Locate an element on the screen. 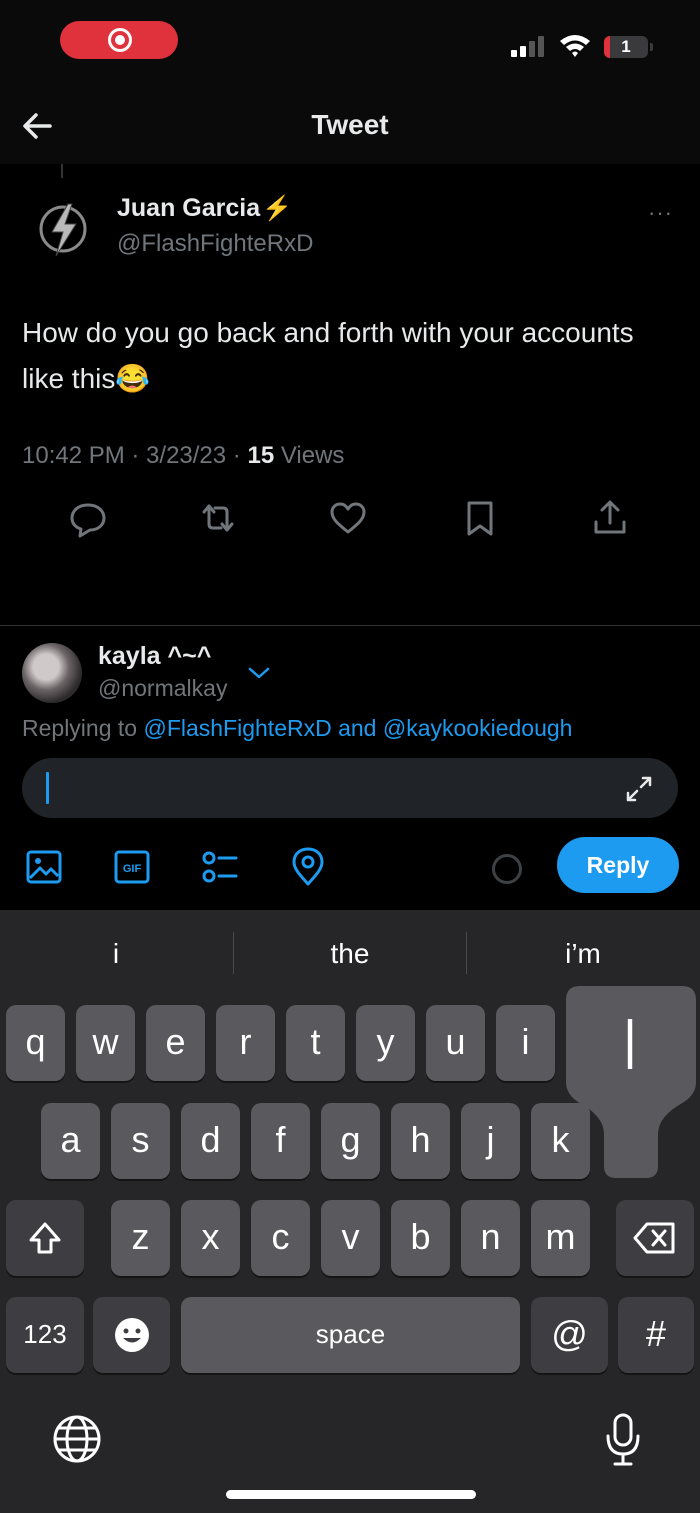 The image size is (700, 1513). author-name: Juan Garcia⚡ is located at coordinates (204, 208).